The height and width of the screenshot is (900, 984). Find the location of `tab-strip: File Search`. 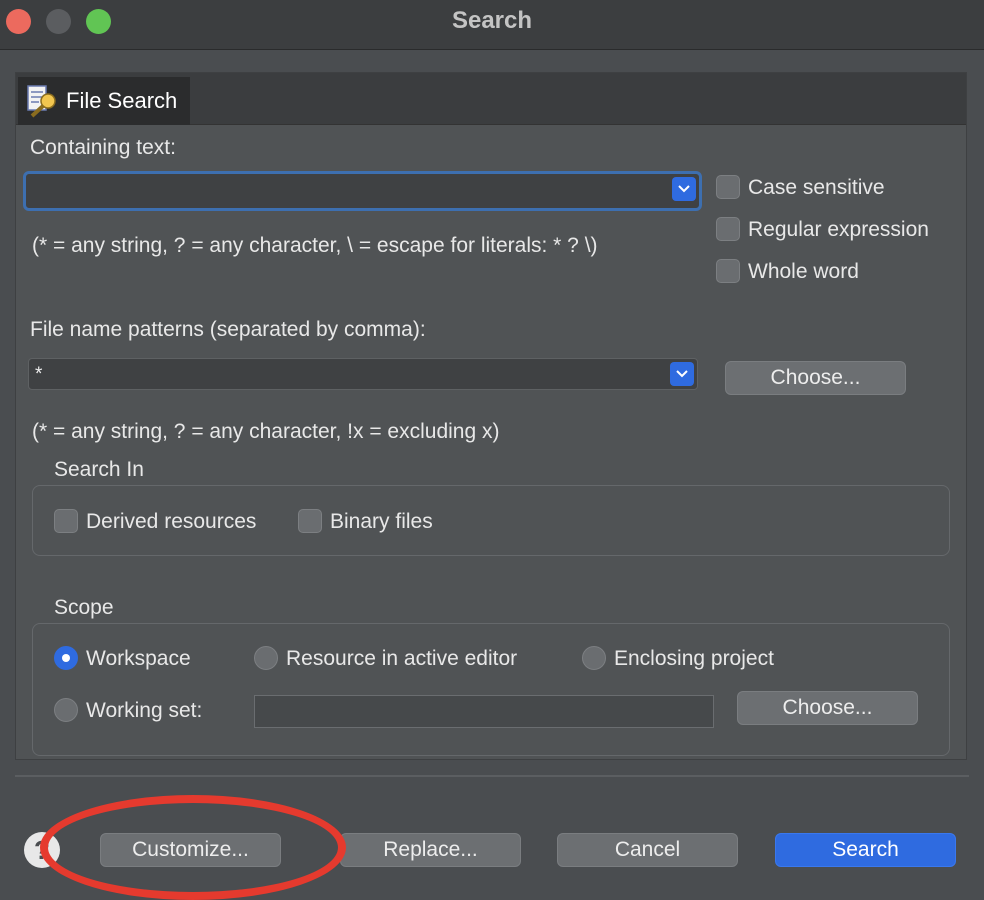

tab-strip: File Search is located at coordinates (491, 99).